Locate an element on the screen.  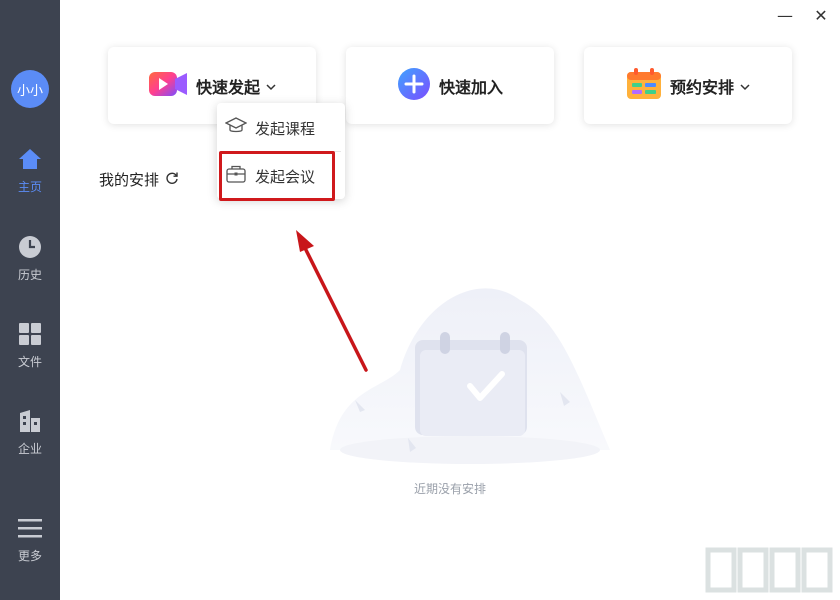
site-watermark-logo is located at coordinates (769, 570).